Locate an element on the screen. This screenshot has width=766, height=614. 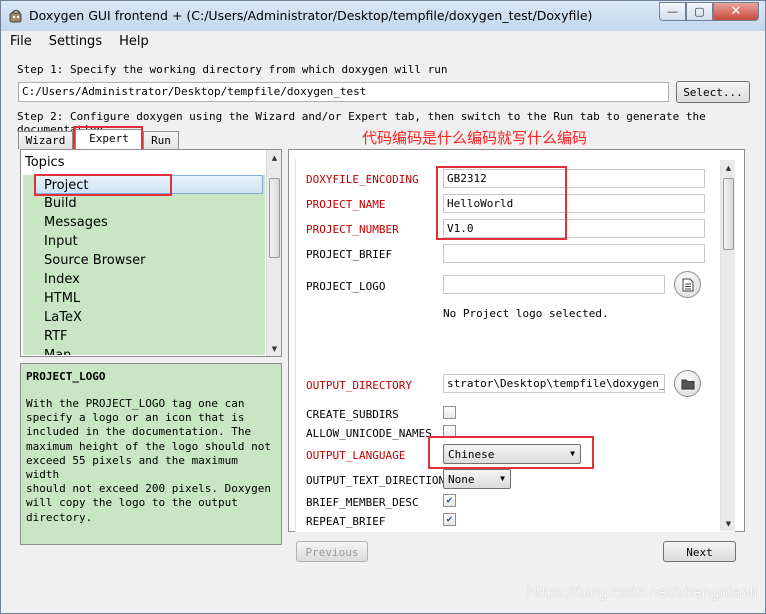
allow-unicode-names-checkbox is located at coordinates (449, 431).